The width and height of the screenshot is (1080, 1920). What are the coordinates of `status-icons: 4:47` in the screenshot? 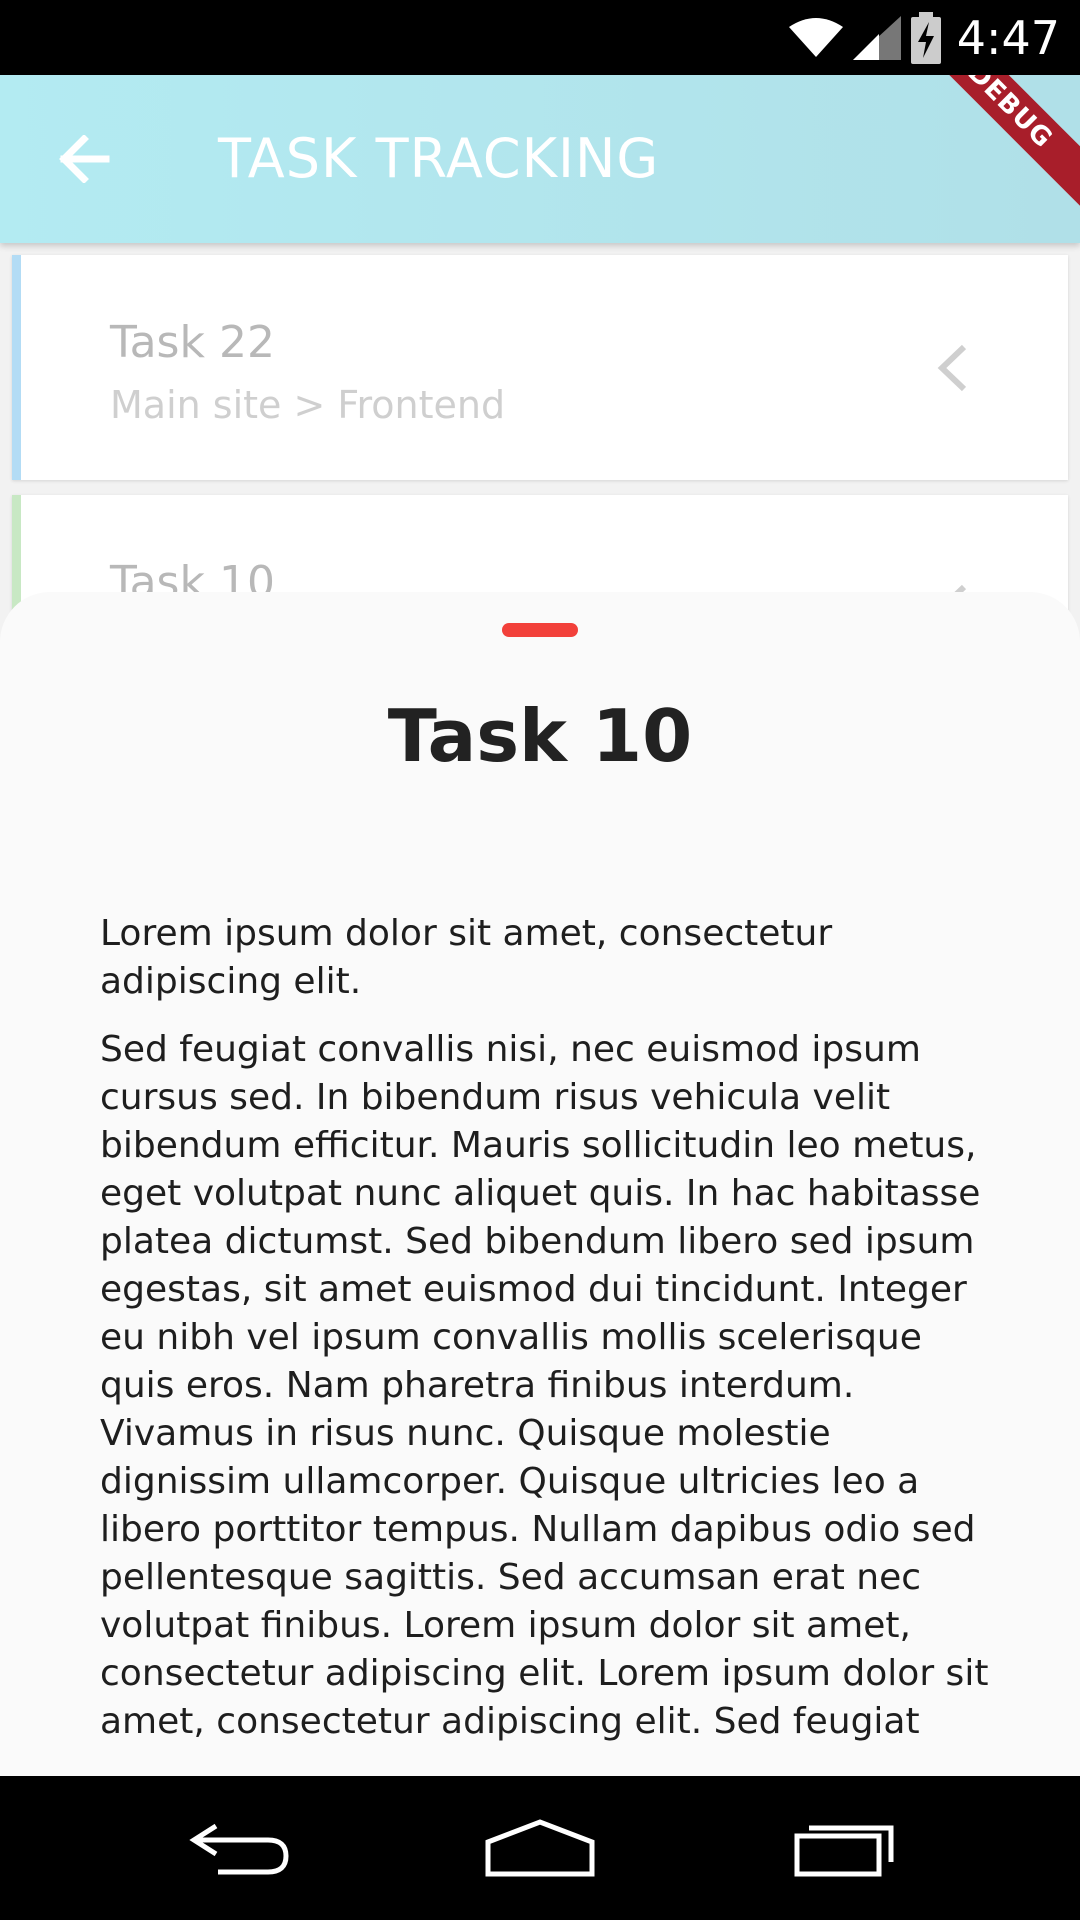 It's located at (924, 37).